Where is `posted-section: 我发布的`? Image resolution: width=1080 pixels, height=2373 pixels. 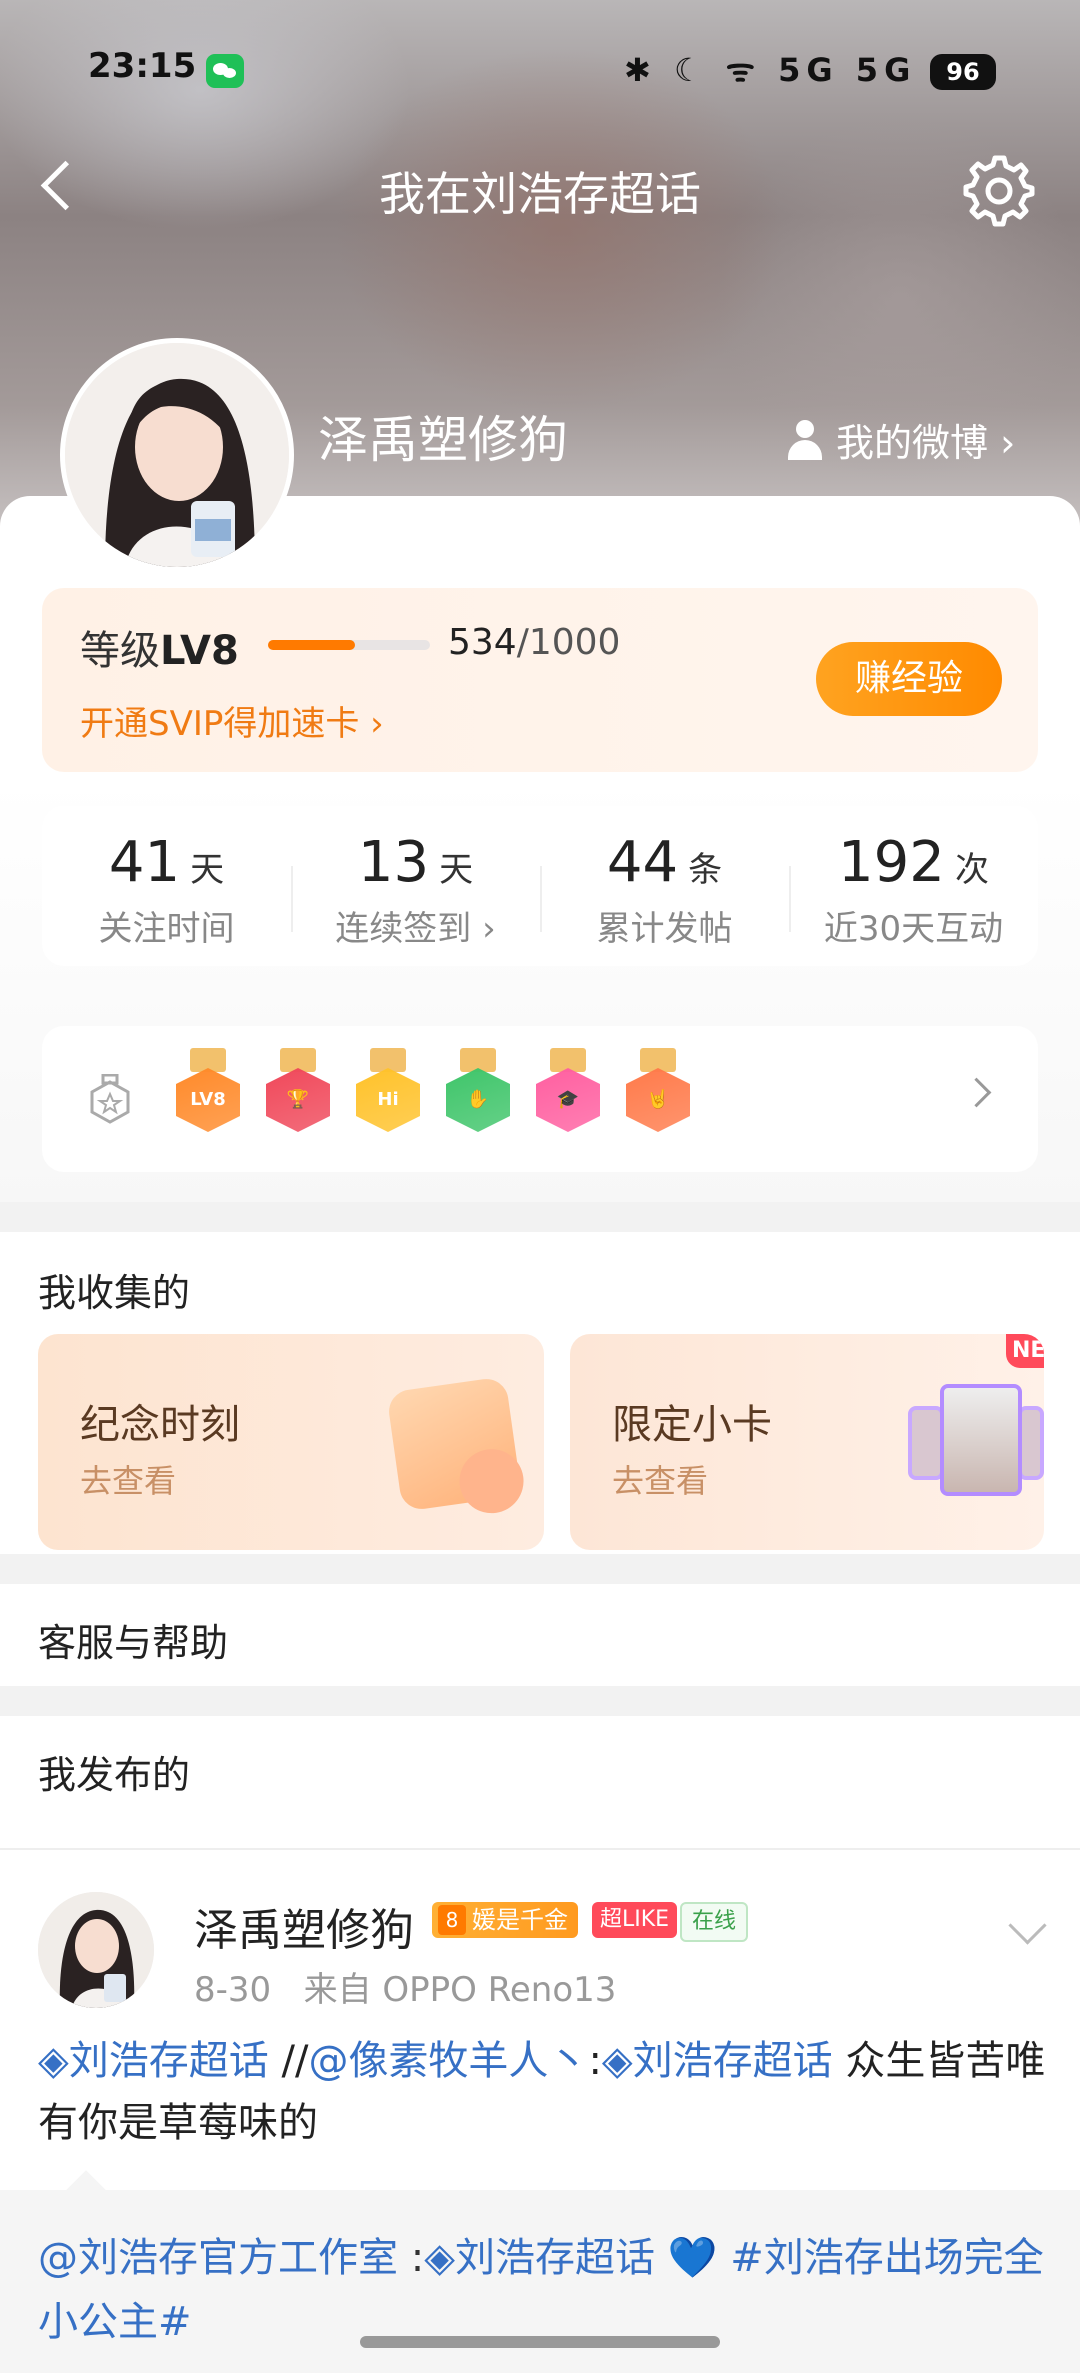 posted-section: 我发布的 is located at coordinates (540, 1783).